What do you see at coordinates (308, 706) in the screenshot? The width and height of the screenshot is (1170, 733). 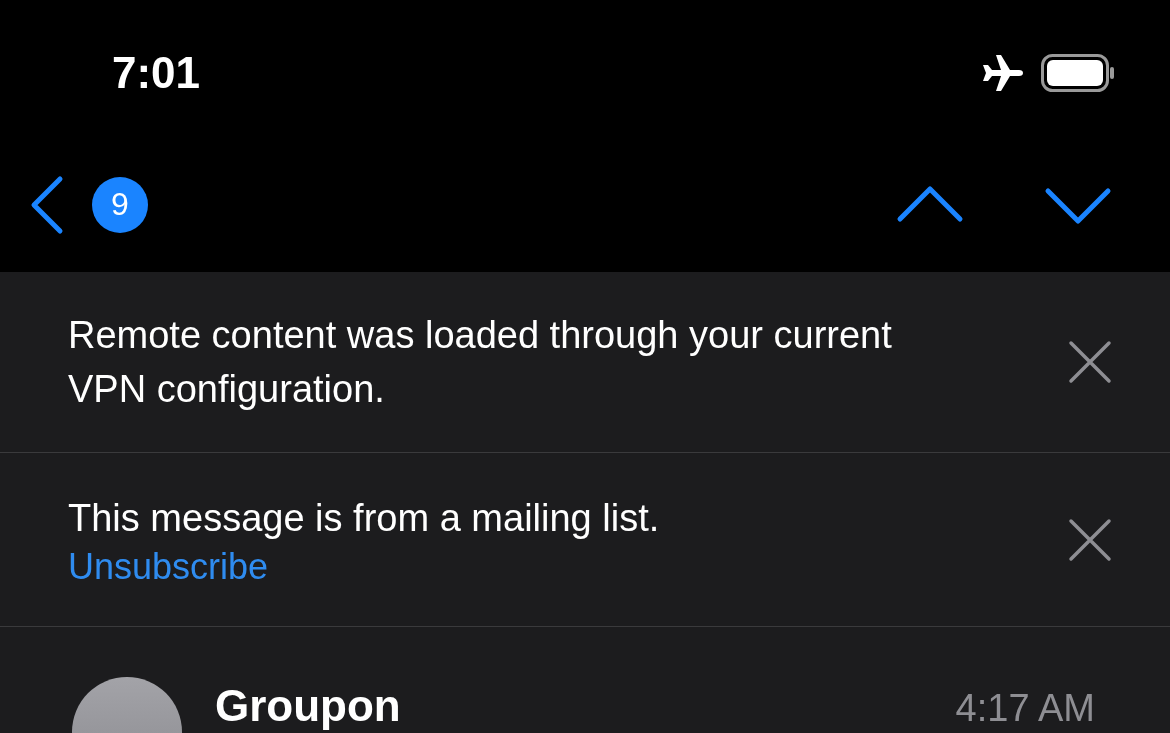 I see `sender-name: Groupon` at bounding box center [308, 706].